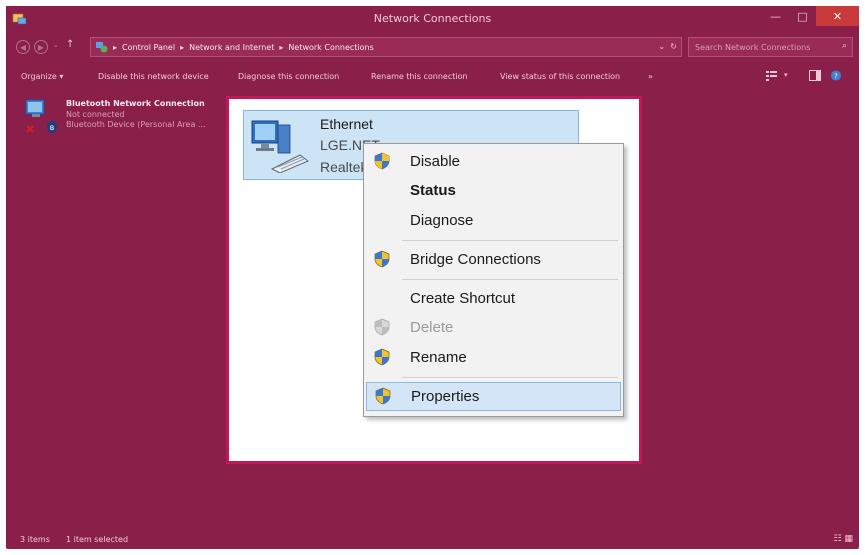 The image size is (865, 555). I want to click on forward-arrow-icon: ▶, so click(41, 47).